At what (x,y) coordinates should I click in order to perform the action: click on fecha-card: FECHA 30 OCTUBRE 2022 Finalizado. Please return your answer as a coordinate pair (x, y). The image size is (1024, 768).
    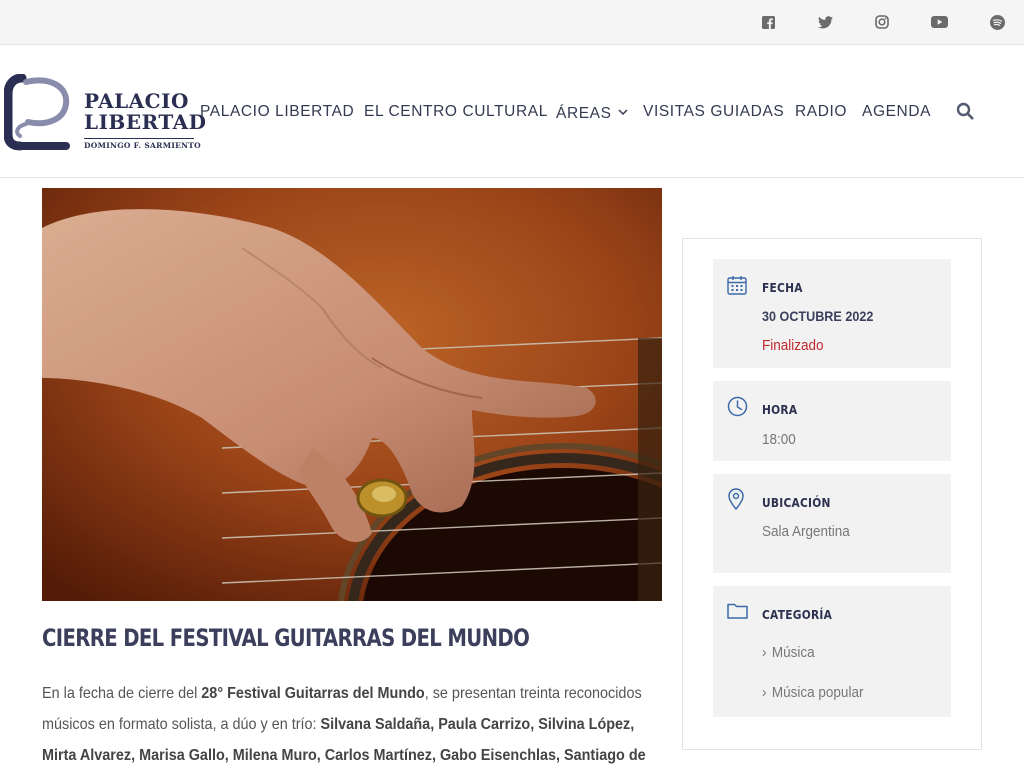
    Looking at the image, I should click on (832, 313).